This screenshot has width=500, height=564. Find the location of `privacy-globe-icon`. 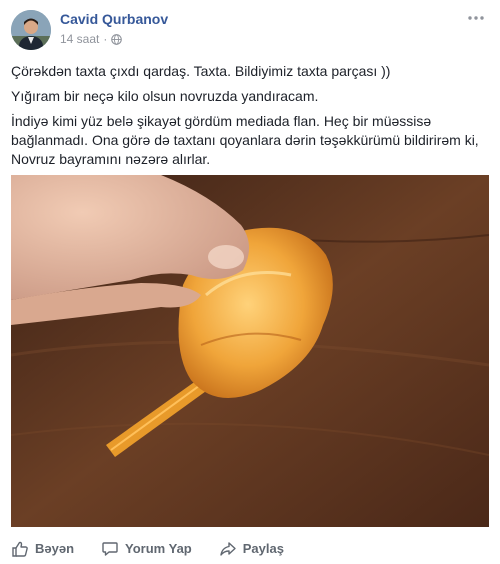

privacy-globe-icon is located at coordinates (117, 39).